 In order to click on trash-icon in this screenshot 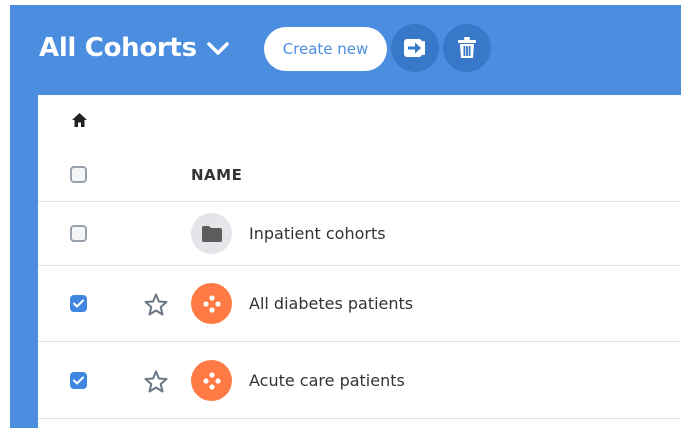, I will do `click(467, 47)`.